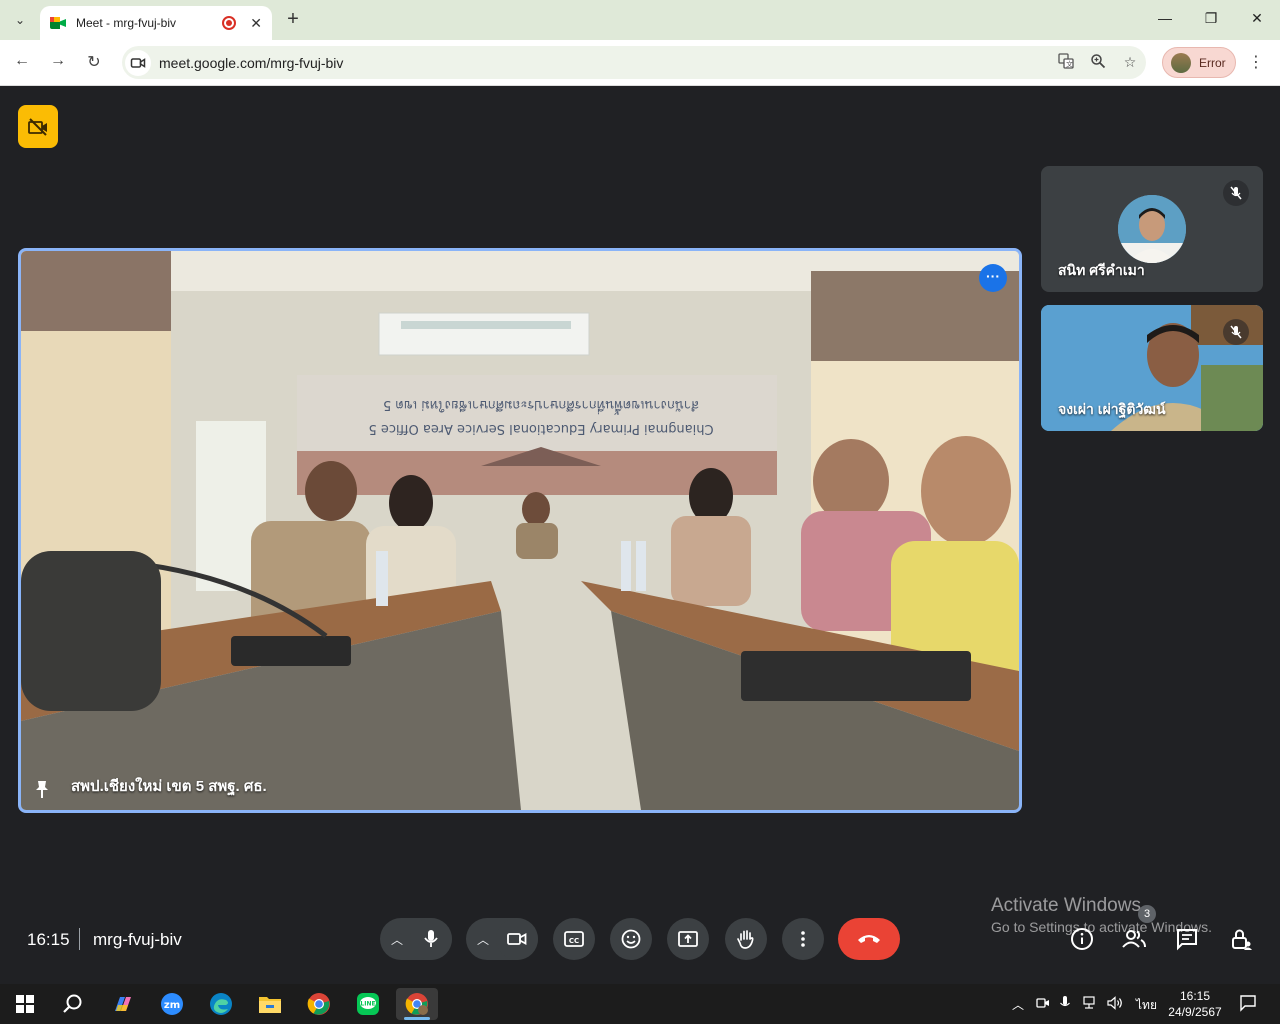  Describe the element at coordinates (634, 62) in the screenshot. I see `address-bar: meet.google.com/mrg-fvuj-biv 文 ☆` at that location.